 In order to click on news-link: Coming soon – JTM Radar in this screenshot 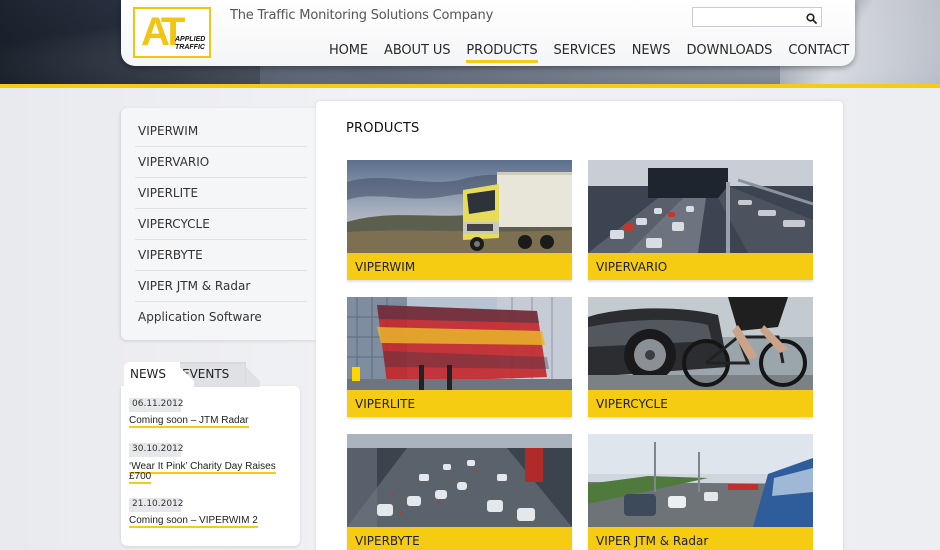, I will do `click(211, 421)`.